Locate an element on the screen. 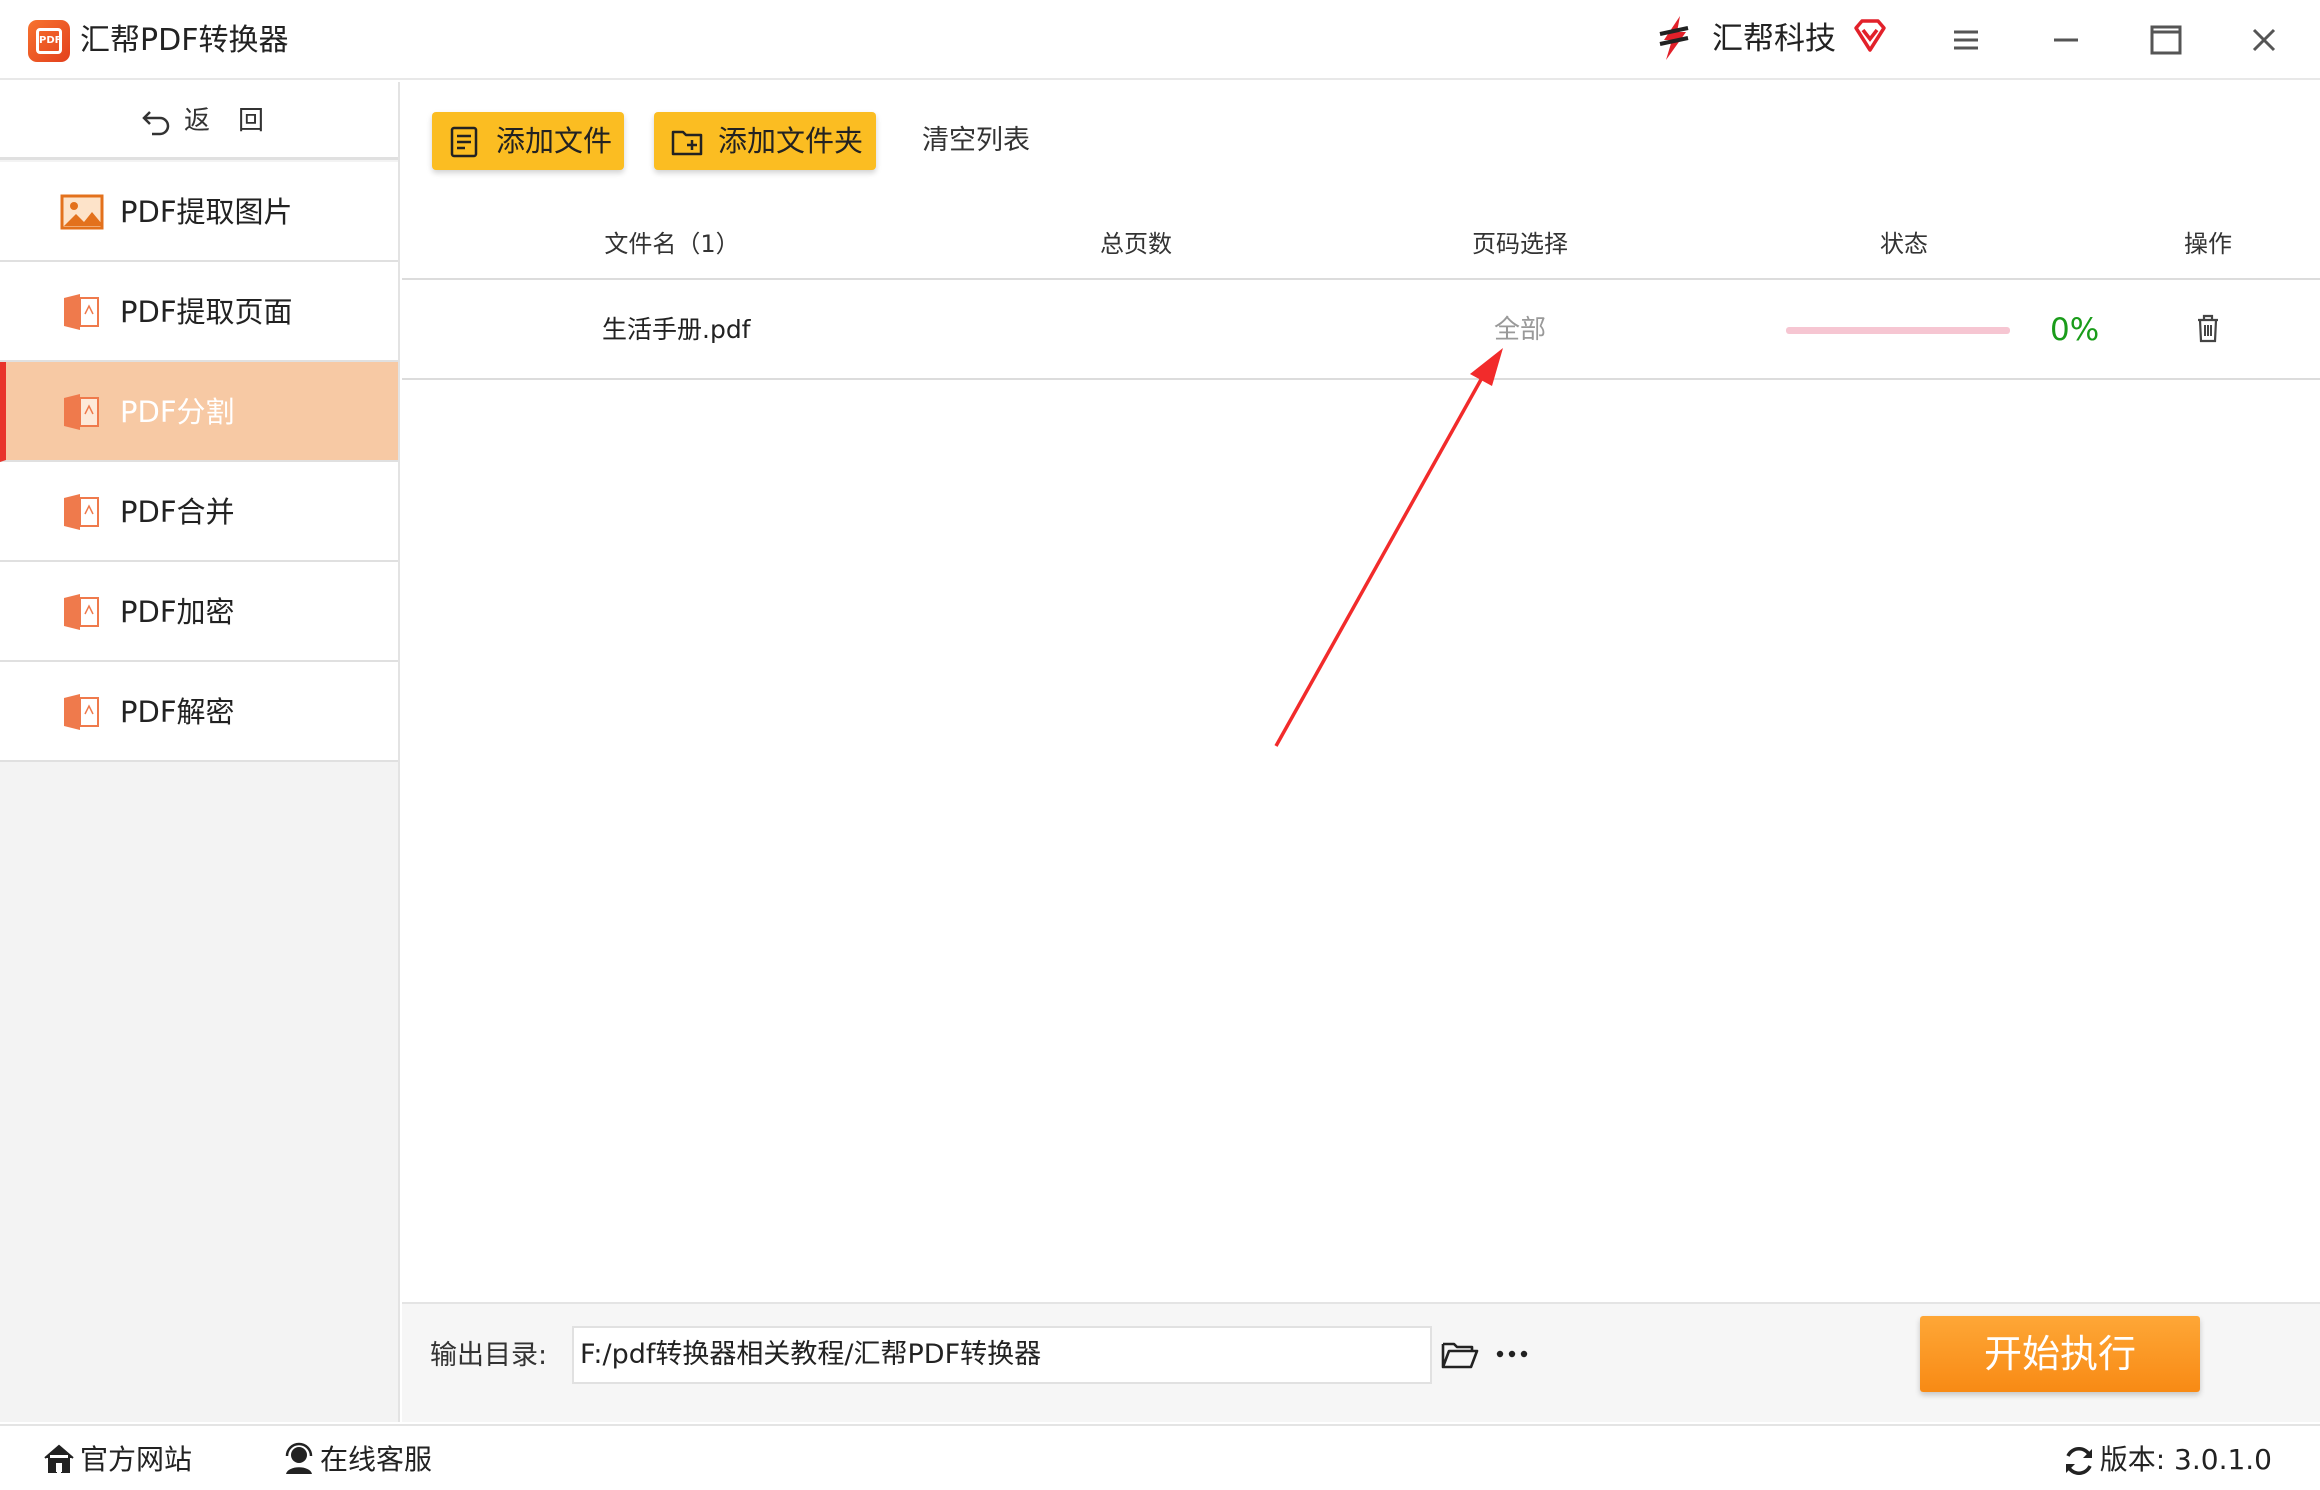 Image resolution: width=2320 pixels, height=1490 pixels. close-icon is located at coordinates (2264, 40).